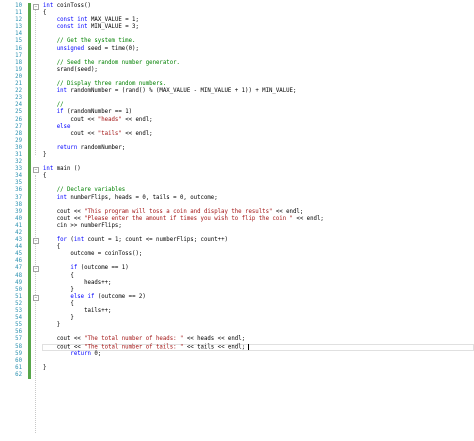  Describe the element at coordinates (237, 375) in the screenshot. I see `code-line: 62` at that location.